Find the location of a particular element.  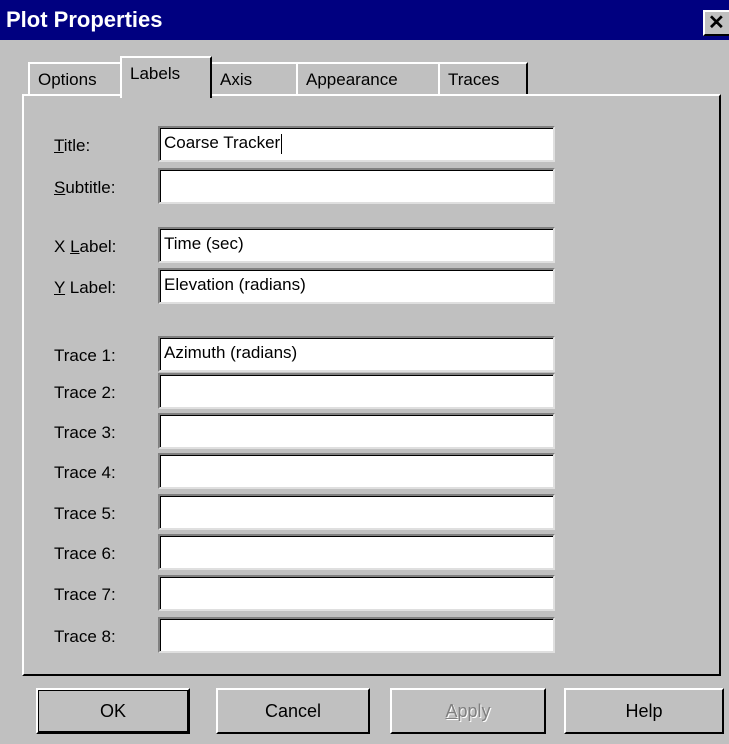

trace-1-field: Azimuth (radians) is located at coordinates (356, 354).